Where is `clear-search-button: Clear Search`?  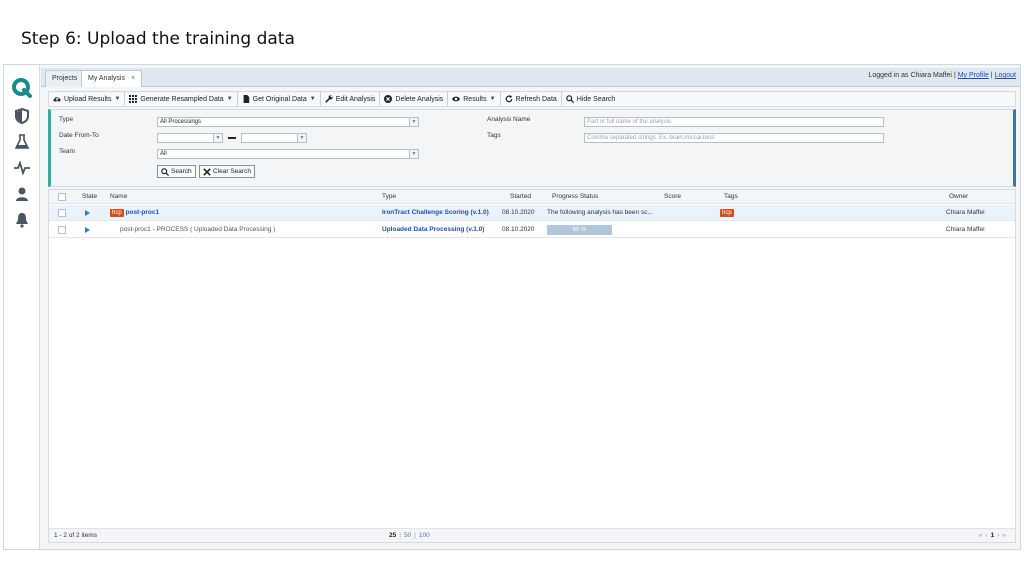 clear-search-button: Clear Search is located at coordinates (227, 171).